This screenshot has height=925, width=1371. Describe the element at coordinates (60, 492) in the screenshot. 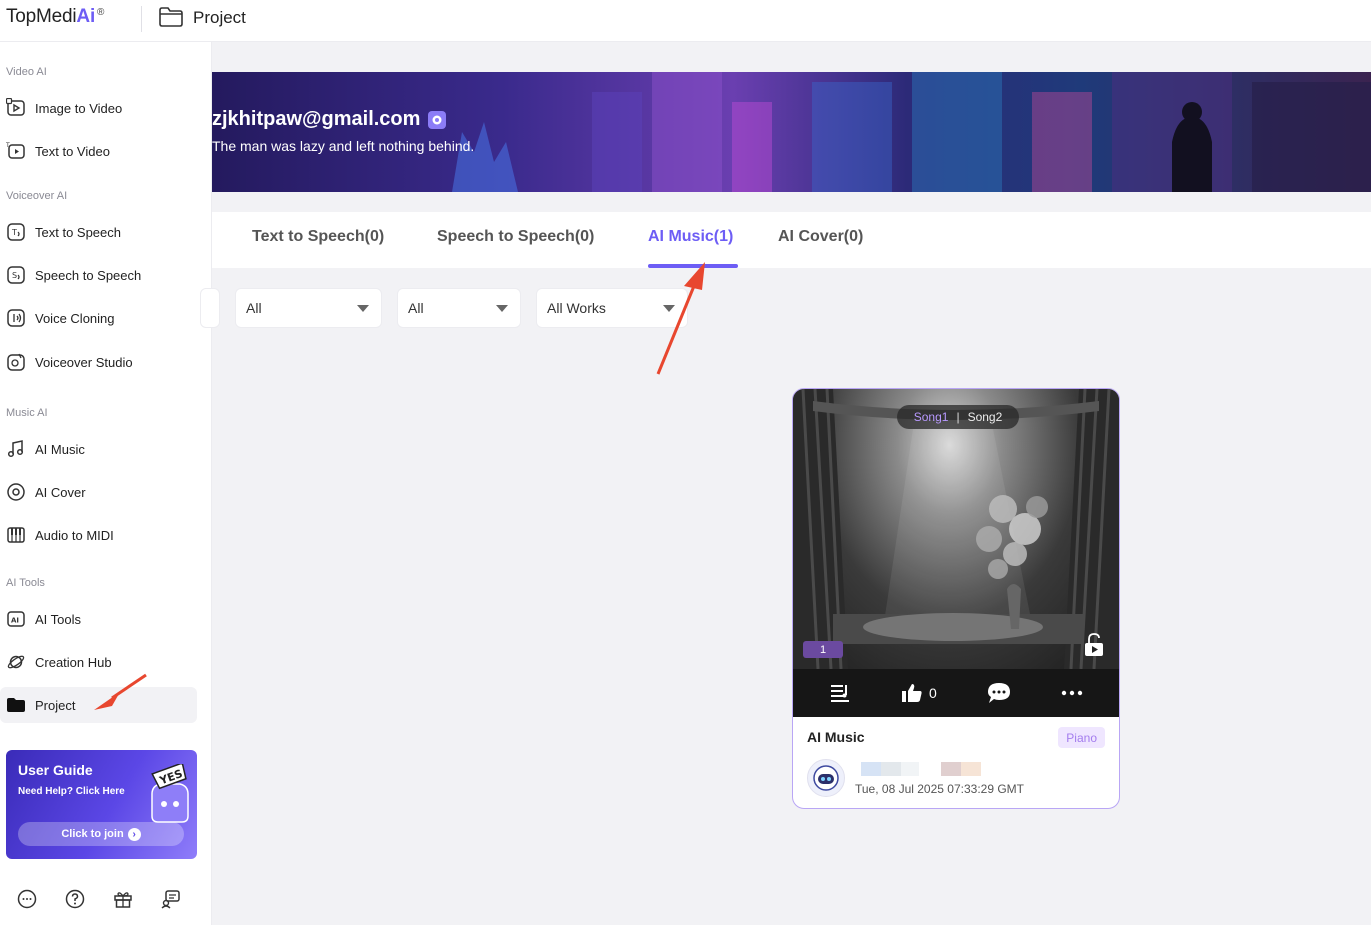

I see `sidebar-item-label: AI Cover` at that location.